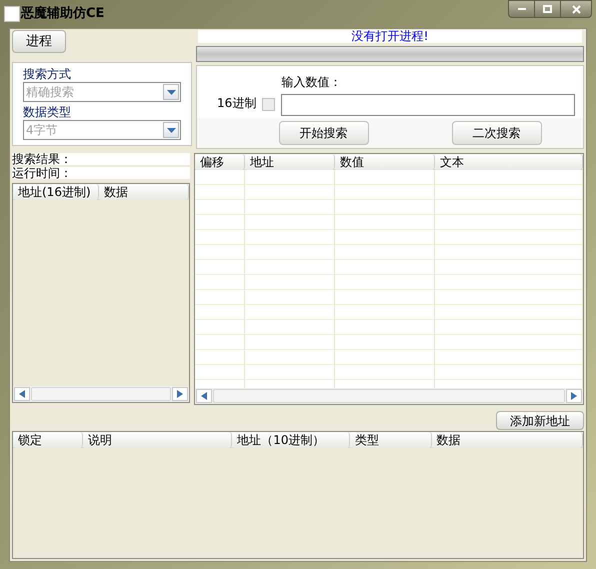 The width and height of the screenshot is (596, 569). What do you see at coordinates (47, 112) in the screenshot?
I see `field-label: 数据类型` at bounding box center [47, 112].